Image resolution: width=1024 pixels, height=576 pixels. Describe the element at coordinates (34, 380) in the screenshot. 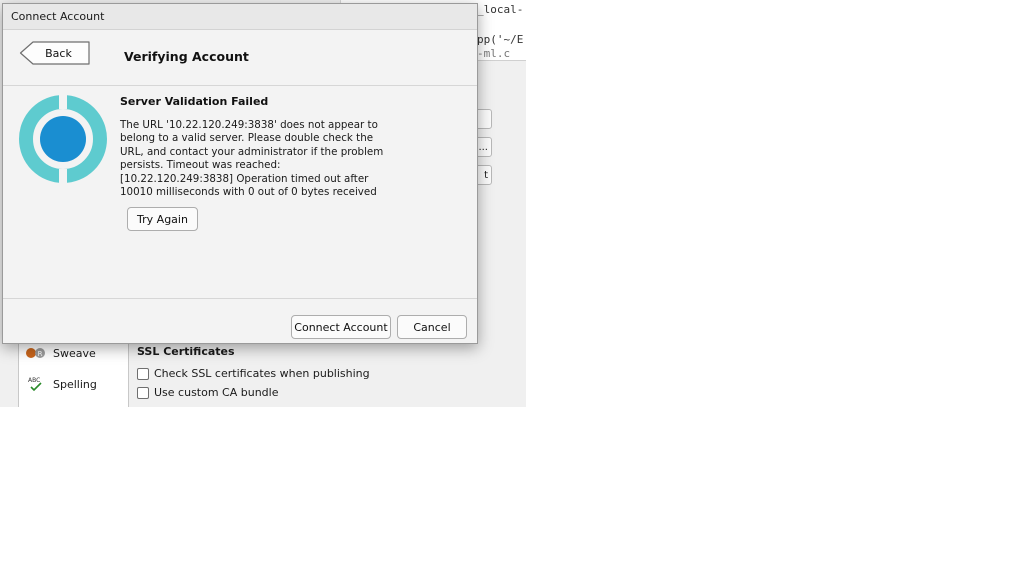

I see `svg-text: ABC` at that location.